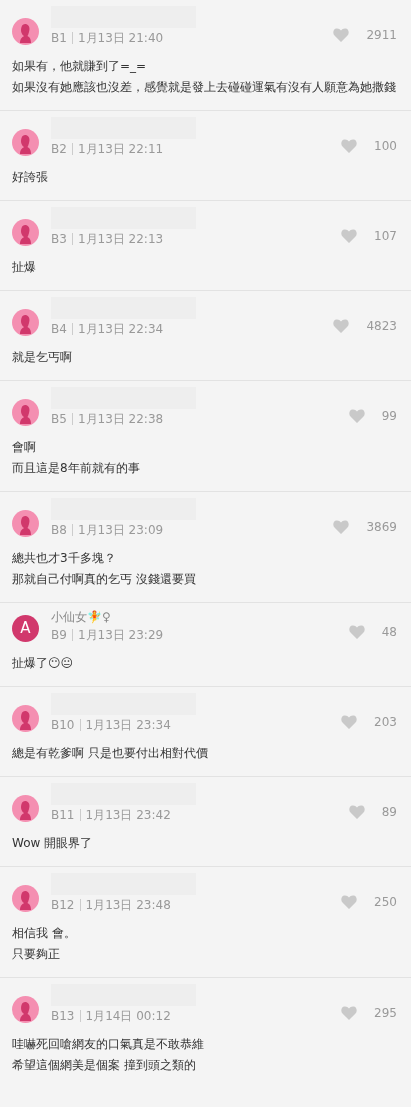 The width and height of the screenshot is (411, 1107). What do you see at coordinates (120, 530) in the screenshot?
I see `comment-time: 1月13日 23:09` at bounding box center [120, 530].